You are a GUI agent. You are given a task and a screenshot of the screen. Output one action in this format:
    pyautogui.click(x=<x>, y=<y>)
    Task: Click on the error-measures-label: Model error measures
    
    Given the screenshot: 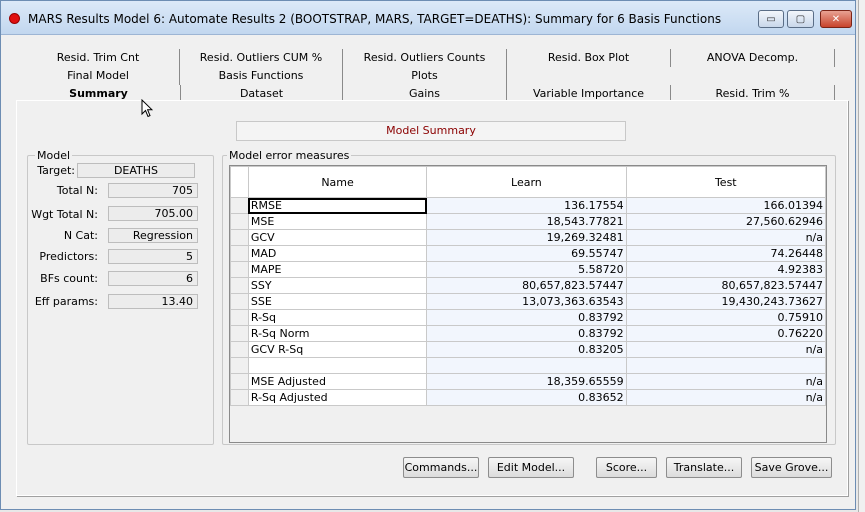 What is the action you would take?
    pyautogui.click(x=289, y=155)
    